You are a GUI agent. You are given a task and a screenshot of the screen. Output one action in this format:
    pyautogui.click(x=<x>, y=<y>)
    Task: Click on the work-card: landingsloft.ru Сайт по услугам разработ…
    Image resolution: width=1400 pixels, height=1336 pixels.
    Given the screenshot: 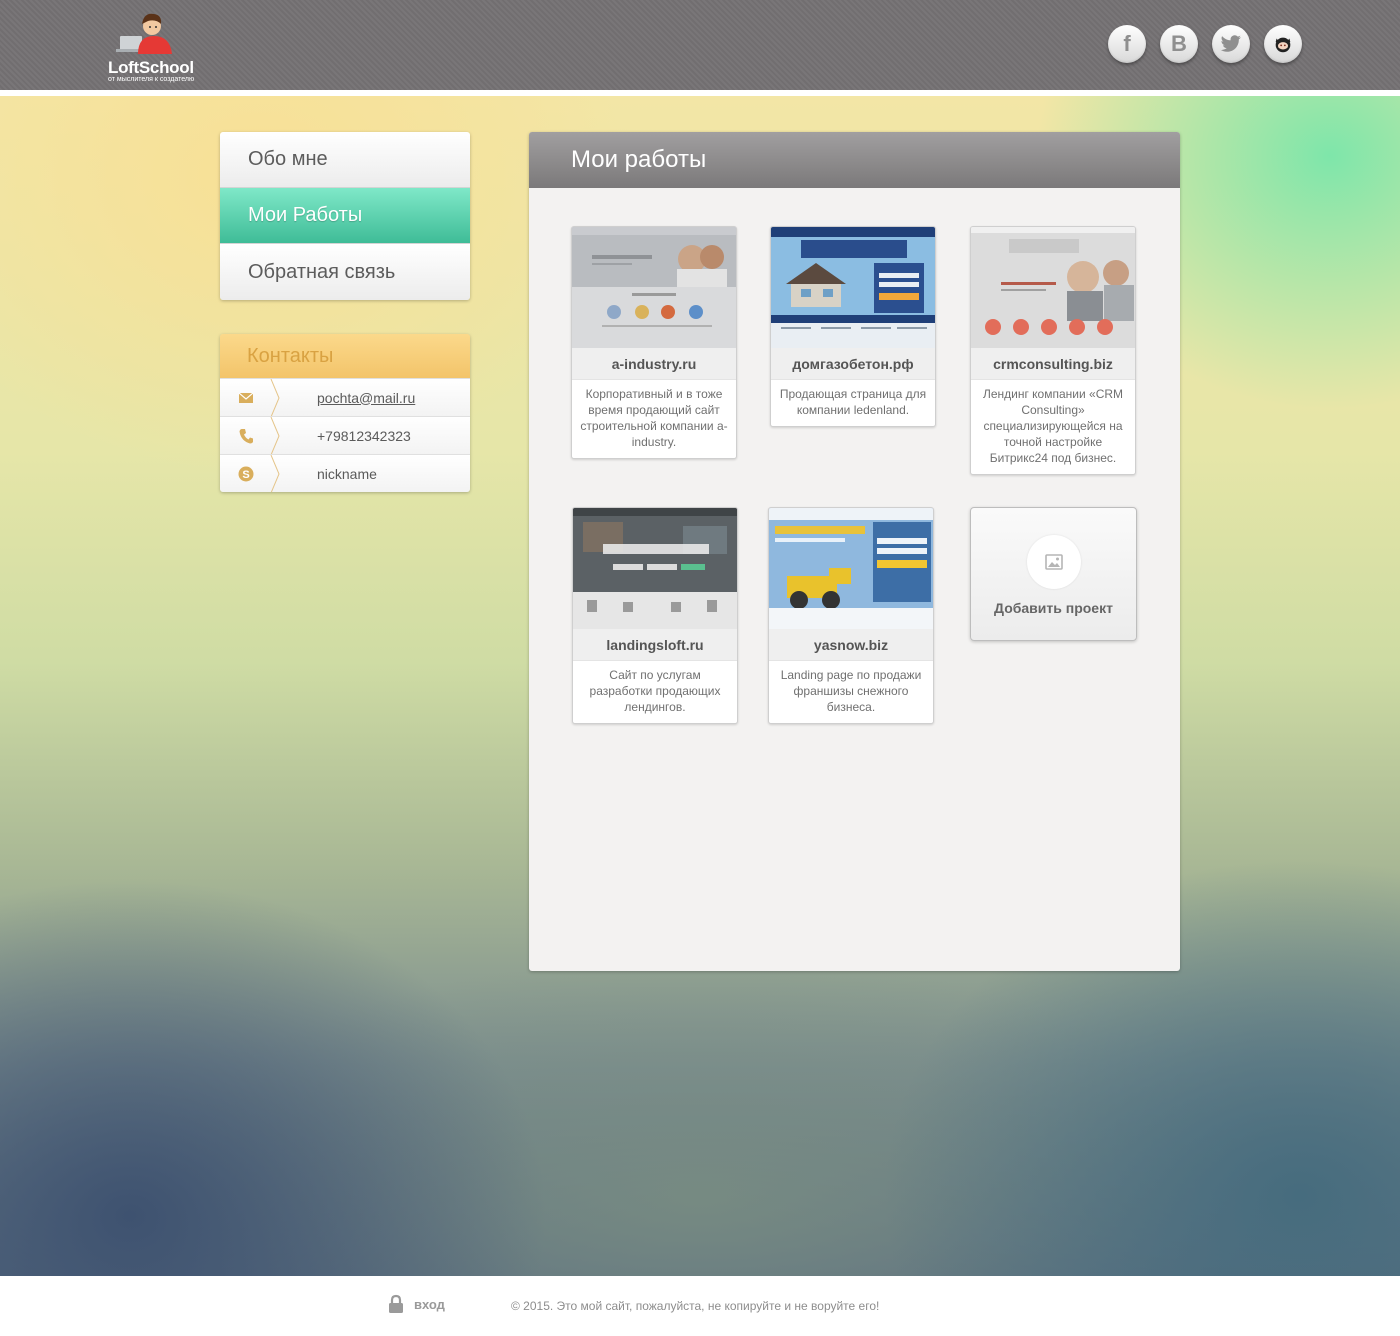 What is the action you would take?
    pyautogui.click(x=655, y=615)
    